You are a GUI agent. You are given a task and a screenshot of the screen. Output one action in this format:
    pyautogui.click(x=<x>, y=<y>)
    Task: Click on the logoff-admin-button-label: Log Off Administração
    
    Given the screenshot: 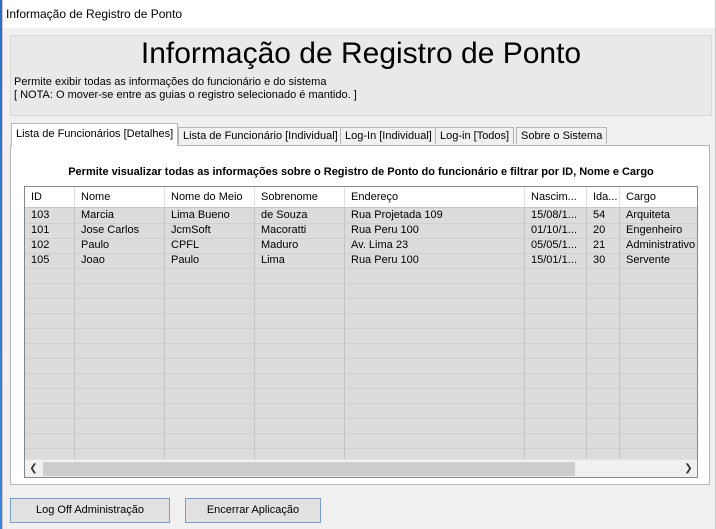 What is the action you would take?
    pyautogui.click(x=90, y=510)
    